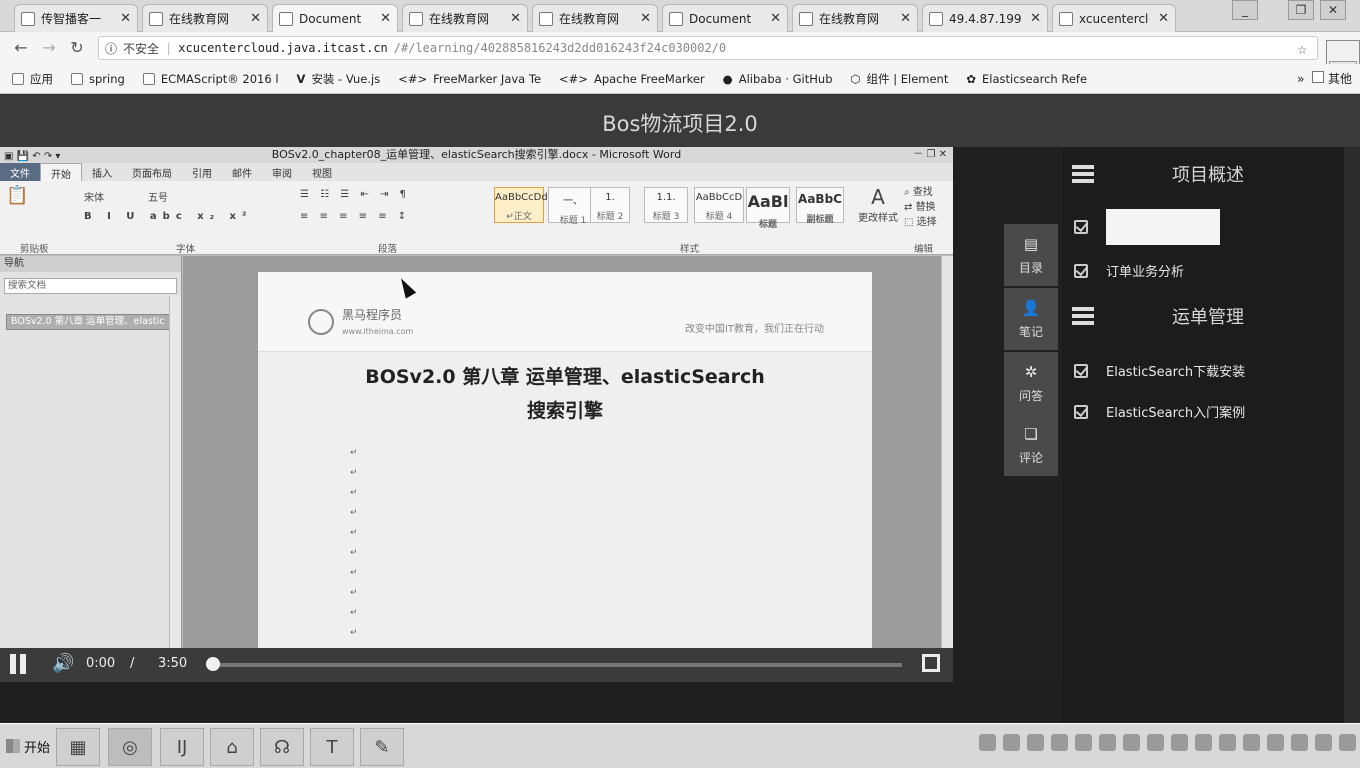  What do you see at coordinates (28, 746) in the screenshot?
I see `start-button: 开始` at bounding box center [28, 746].